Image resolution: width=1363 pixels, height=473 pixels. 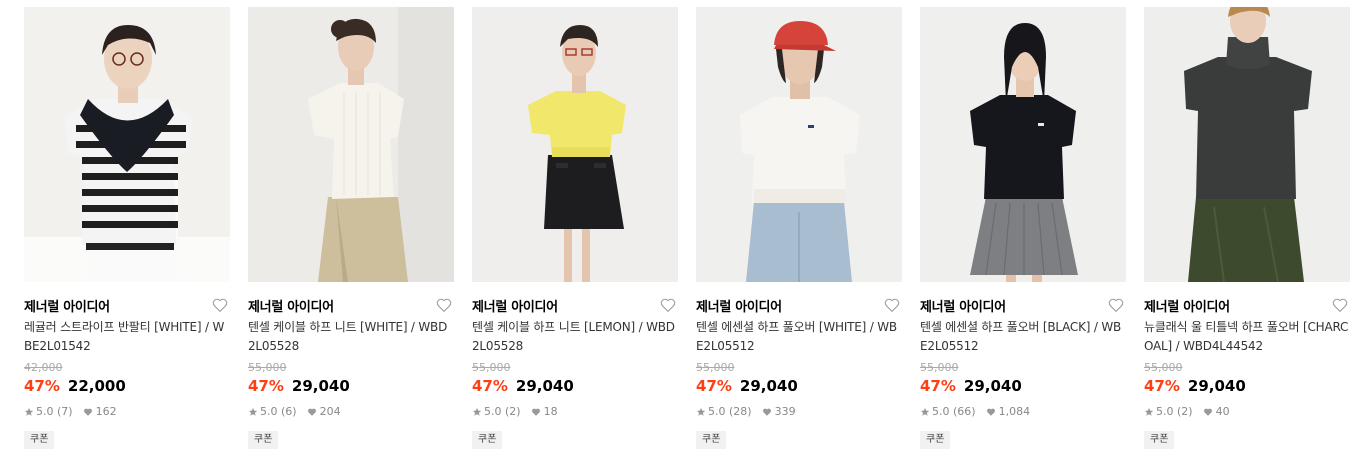 I want to click on review-count: (28), so click(x=740, y=411).